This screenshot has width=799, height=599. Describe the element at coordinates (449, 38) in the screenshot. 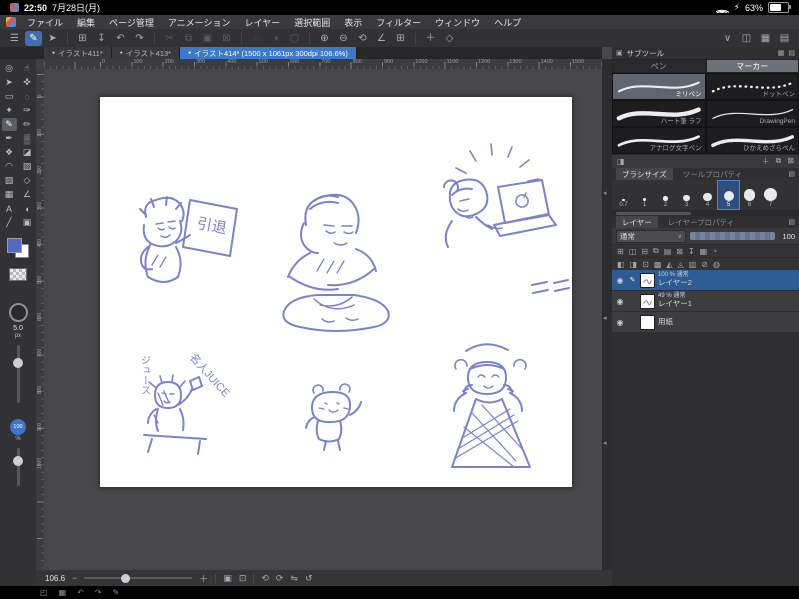

I see `special-ruler-icon: ◇` at that location.